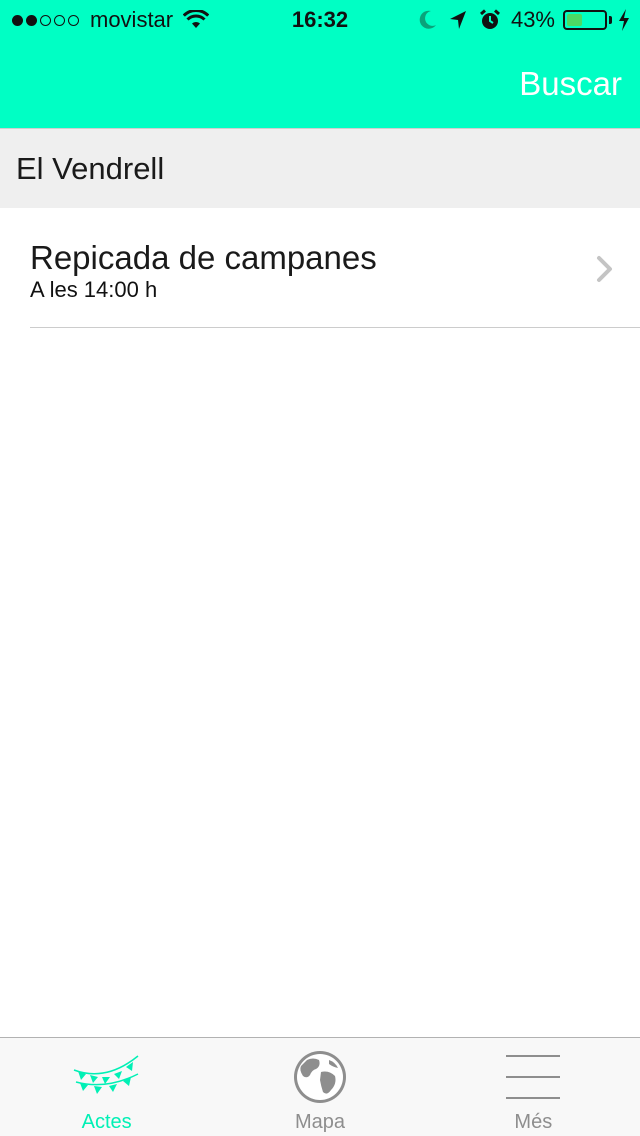  I want to click on section-title: El Vendrell, so click(90, 168).